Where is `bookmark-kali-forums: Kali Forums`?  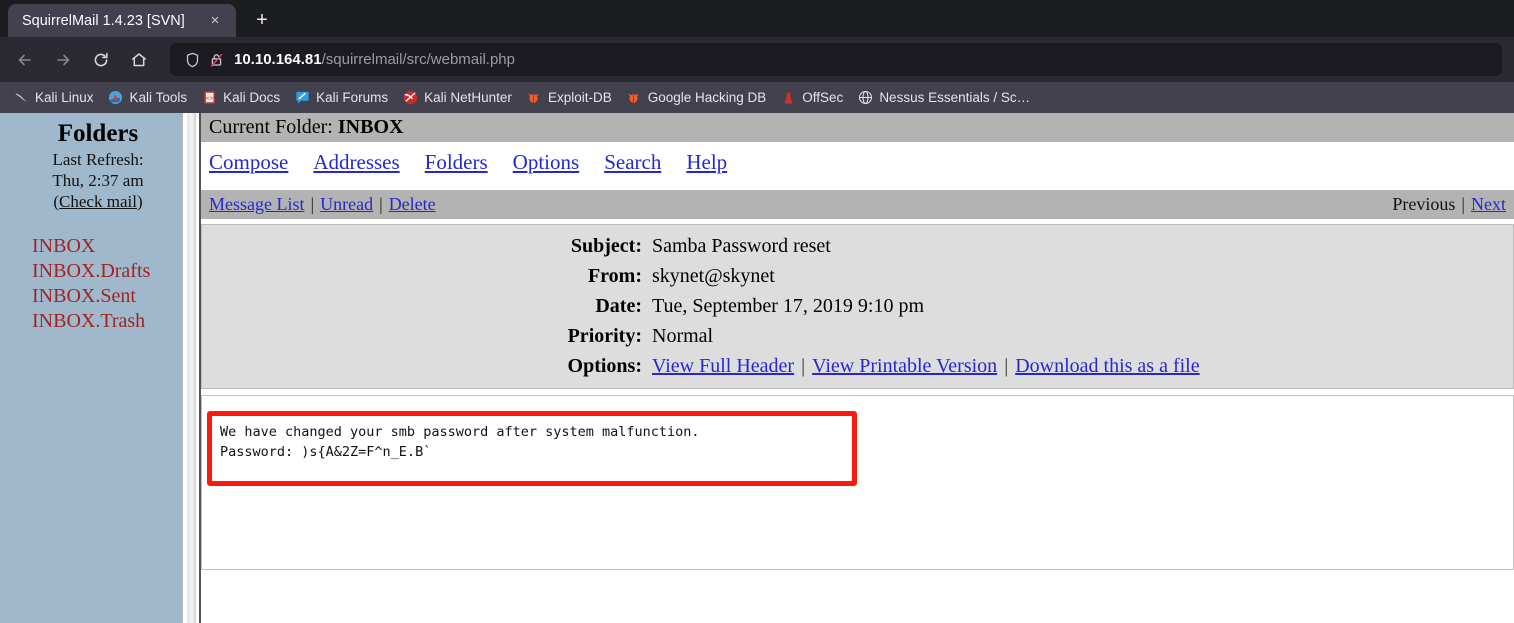
bookmark-kali-forums: Kali Forums is located at coordinates (341, 98).